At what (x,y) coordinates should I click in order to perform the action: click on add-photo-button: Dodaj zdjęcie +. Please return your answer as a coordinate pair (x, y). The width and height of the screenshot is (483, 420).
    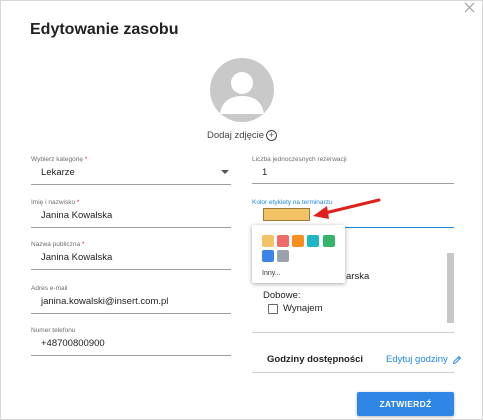
    Looking at the image, I should click on (242, 135).